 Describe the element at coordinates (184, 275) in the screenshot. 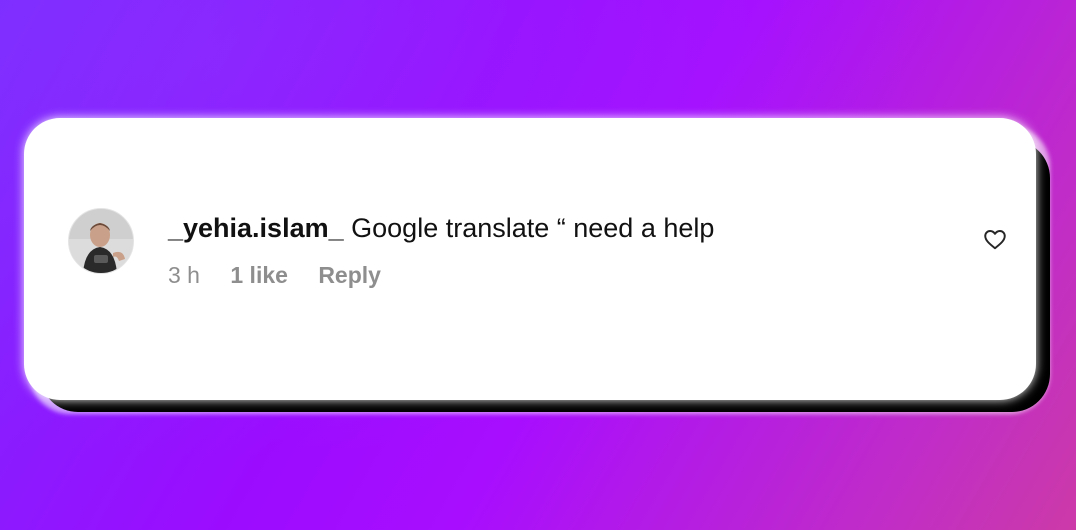

I see `comment-timestamp: 3 h` at that location.